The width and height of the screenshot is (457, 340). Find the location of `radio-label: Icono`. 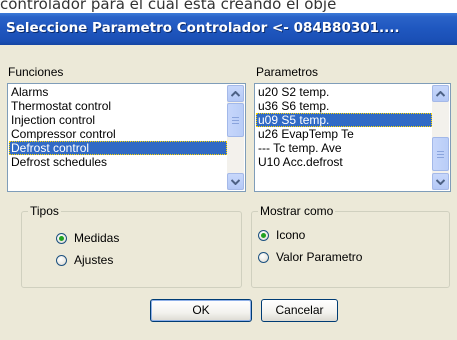

radio-label: Icono is located at coordinates (291, 235).